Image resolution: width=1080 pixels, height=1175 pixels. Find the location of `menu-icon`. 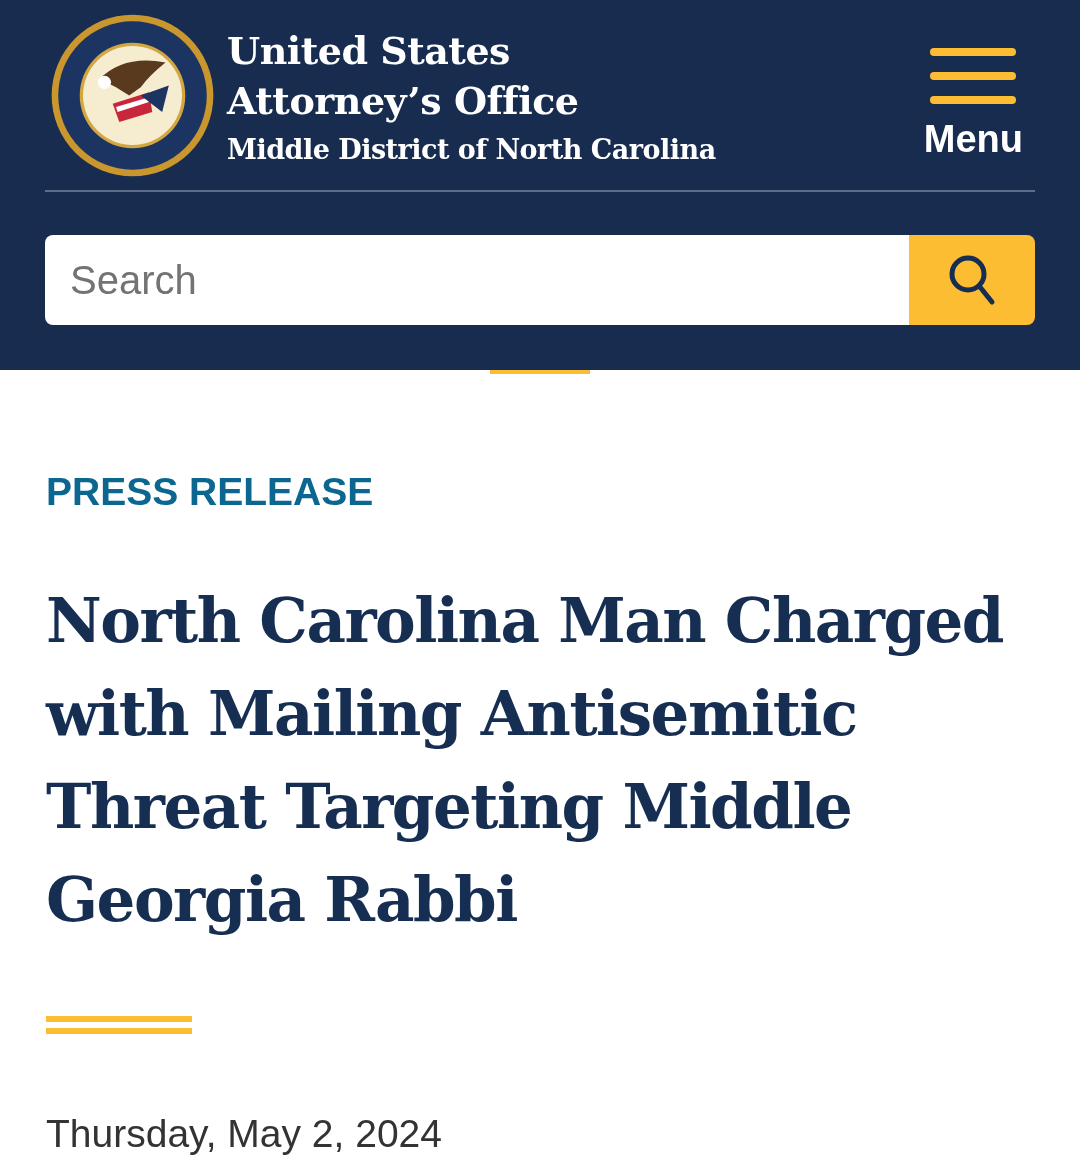

menu-icon is located at coordinates (973, 75).